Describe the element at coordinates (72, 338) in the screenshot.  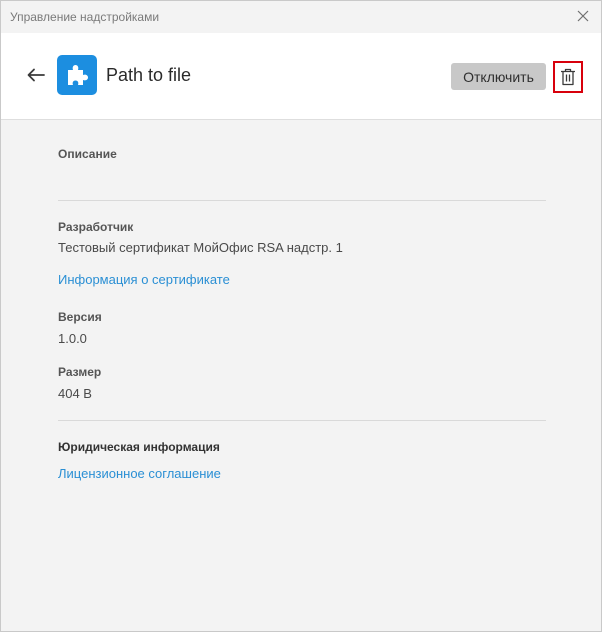
I see `version-value: 1.0.0` at that location.